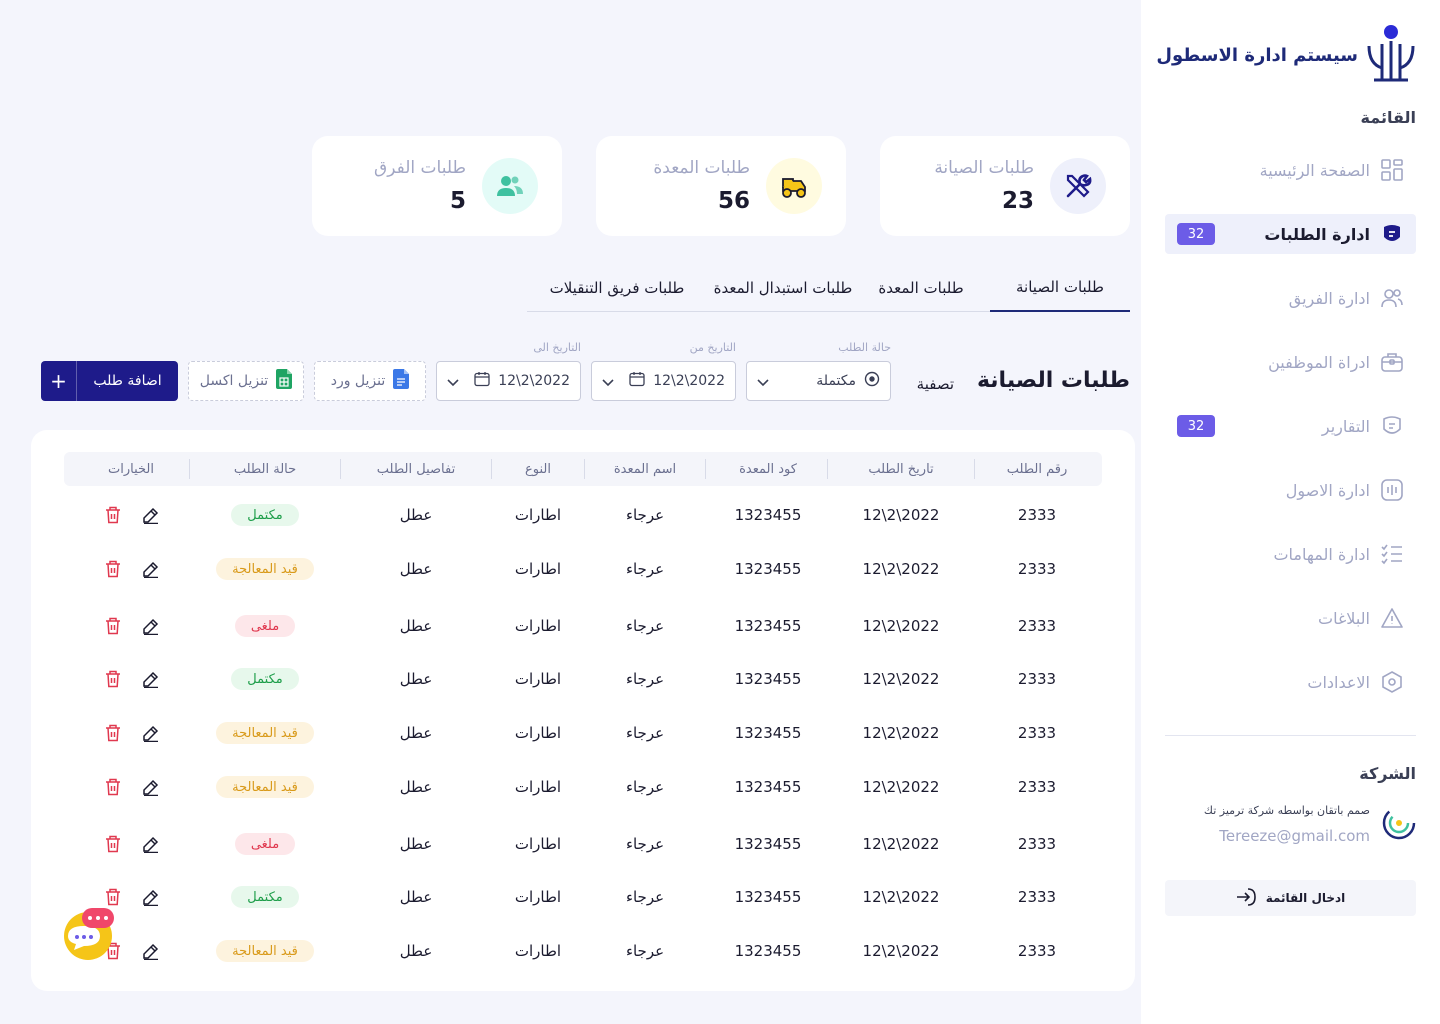  What do you see at coordinates (617, 288) in the screenshot?
I see `tab-transfer-team-requests: طلبات فريق التنقيلات` at bounding box center [617, 288].